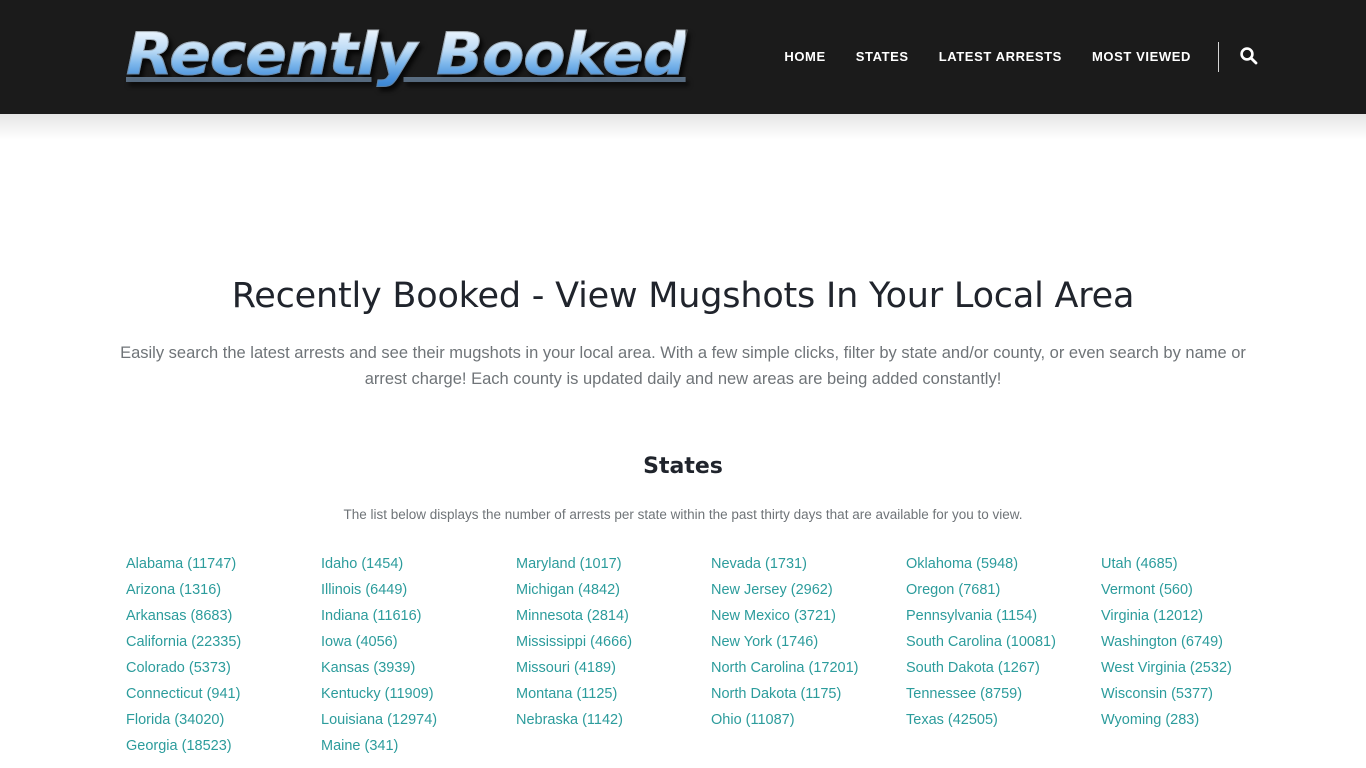 The width and height of the screenshot is (1366, 768). What do you see at coordinates (808, 616) in the screenshot?
I see `state-link: New Mexico (3721)` at bounding box center [808, 616].